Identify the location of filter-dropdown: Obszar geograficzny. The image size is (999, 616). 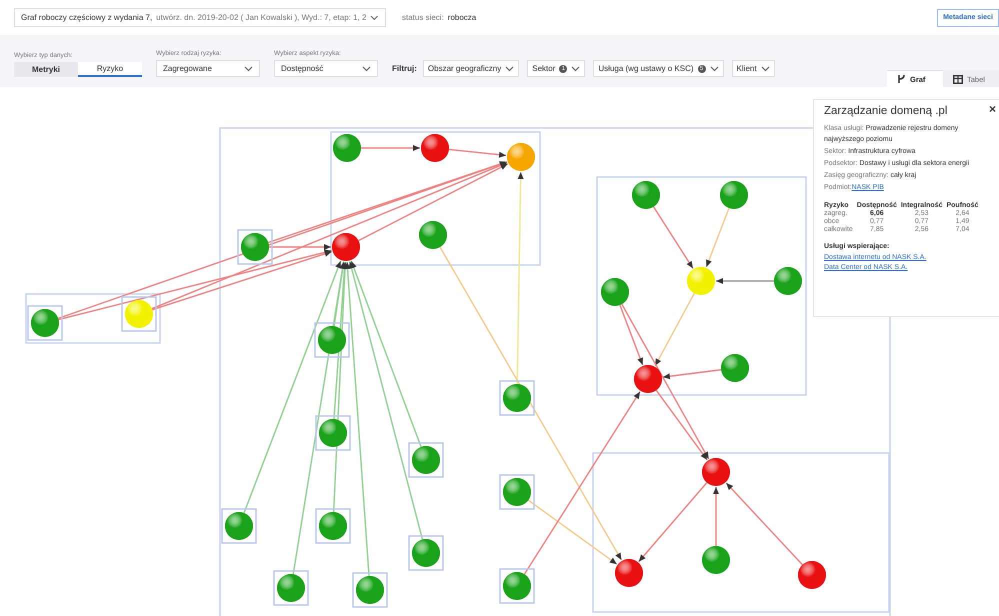
(471, 68).